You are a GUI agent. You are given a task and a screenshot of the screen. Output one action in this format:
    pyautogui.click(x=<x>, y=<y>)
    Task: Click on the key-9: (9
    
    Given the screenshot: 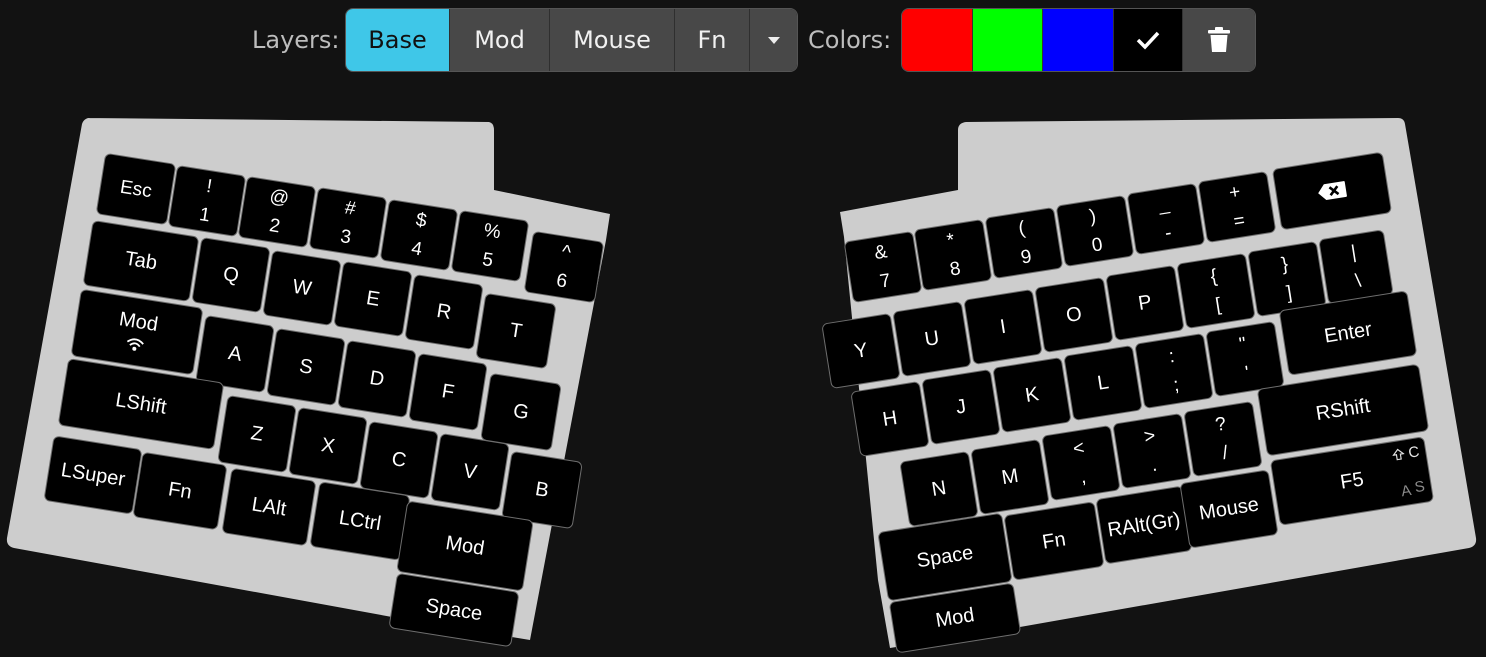 What is the action you would take?
    pyautogui.click(x=1024, y=243)
    